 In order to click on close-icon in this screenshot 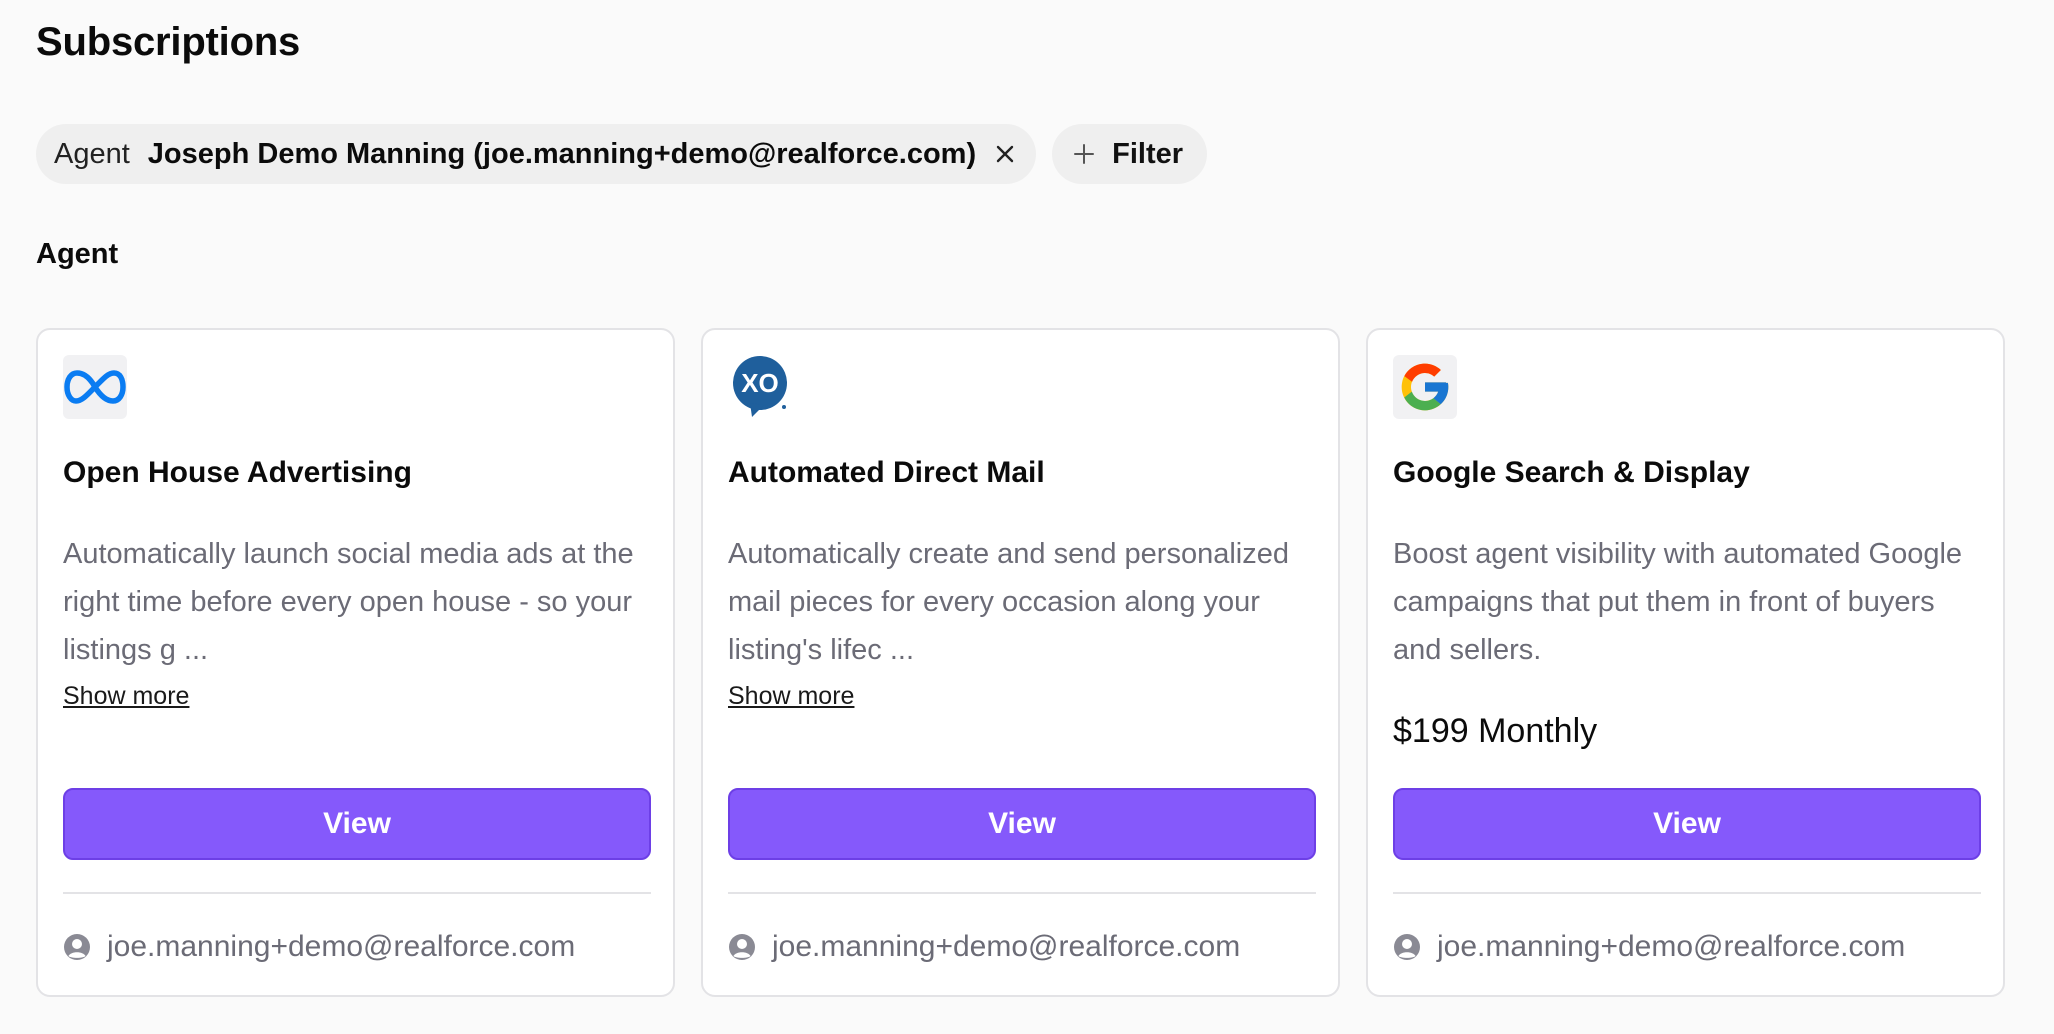, I will do `click(1005, 154)`.